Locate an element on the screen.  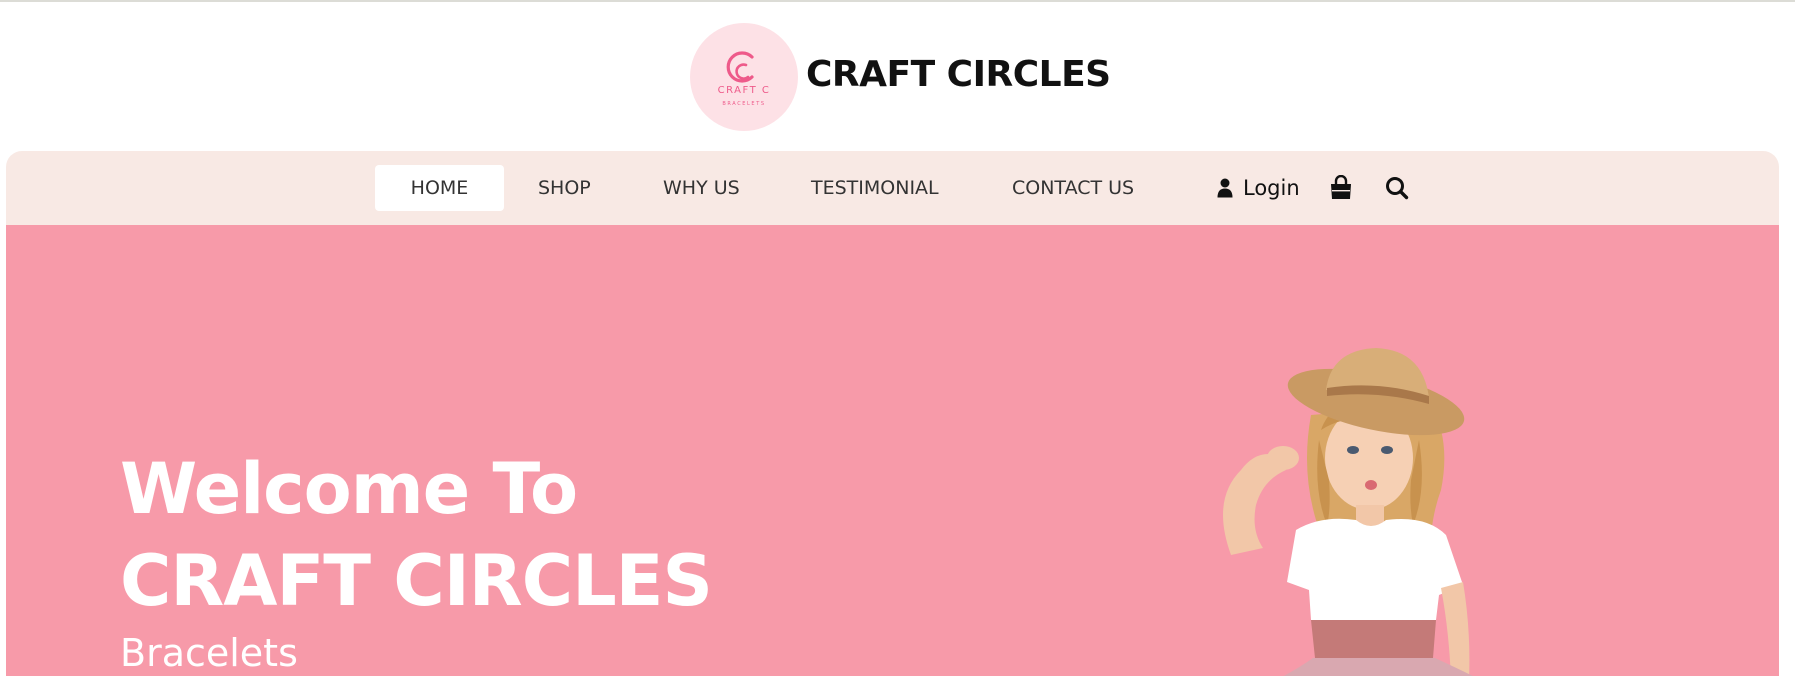
logo-c-mark-icon is located at coordinates (740, 67).